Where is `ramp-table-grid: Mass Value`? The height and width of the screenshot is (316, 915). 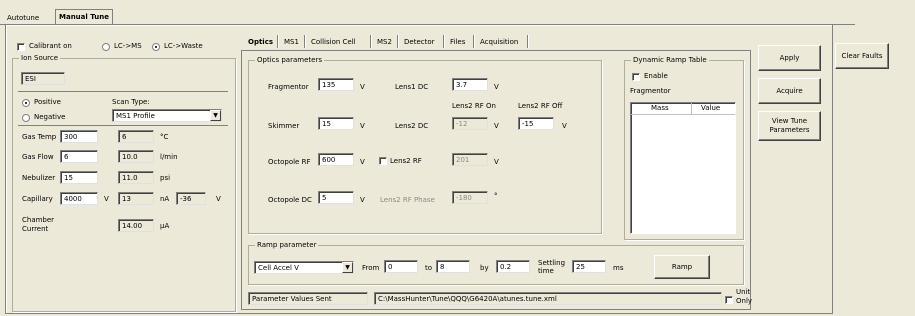 ramp-table-grid: Mass Value is located at coordinates (683, 168).